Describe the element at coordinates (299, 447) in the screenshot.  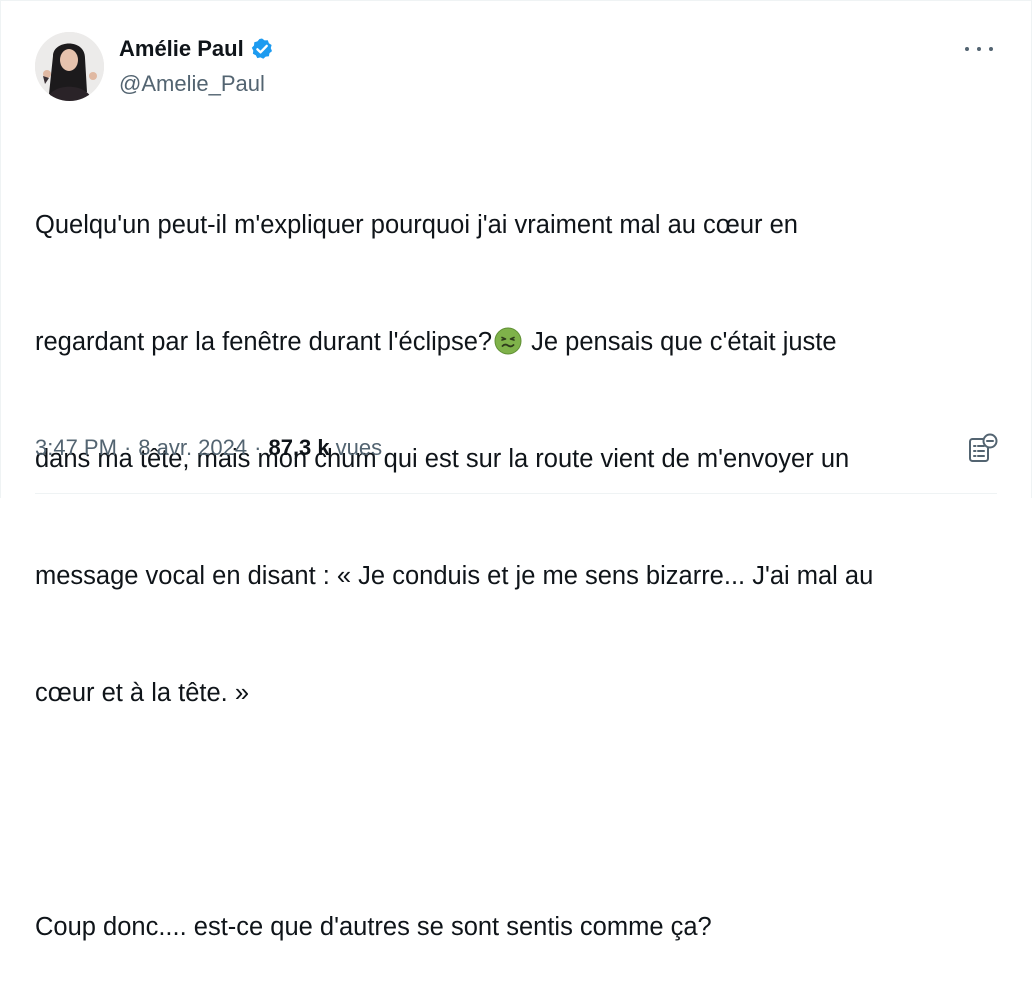
I see `views-count: 87,3 k` at that location.